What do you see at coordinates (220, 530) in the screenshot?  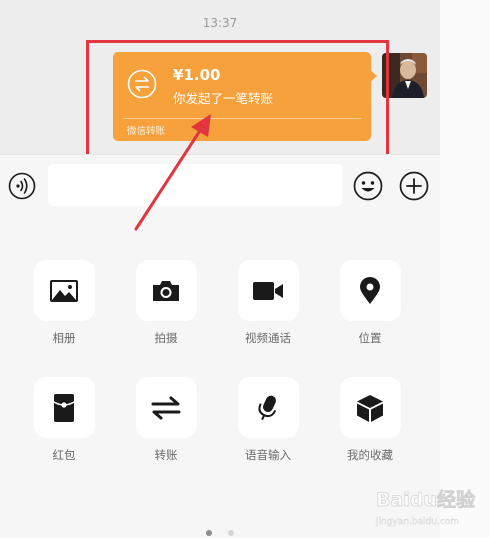 I see `page-indicator` at bounding box center [220, 530].